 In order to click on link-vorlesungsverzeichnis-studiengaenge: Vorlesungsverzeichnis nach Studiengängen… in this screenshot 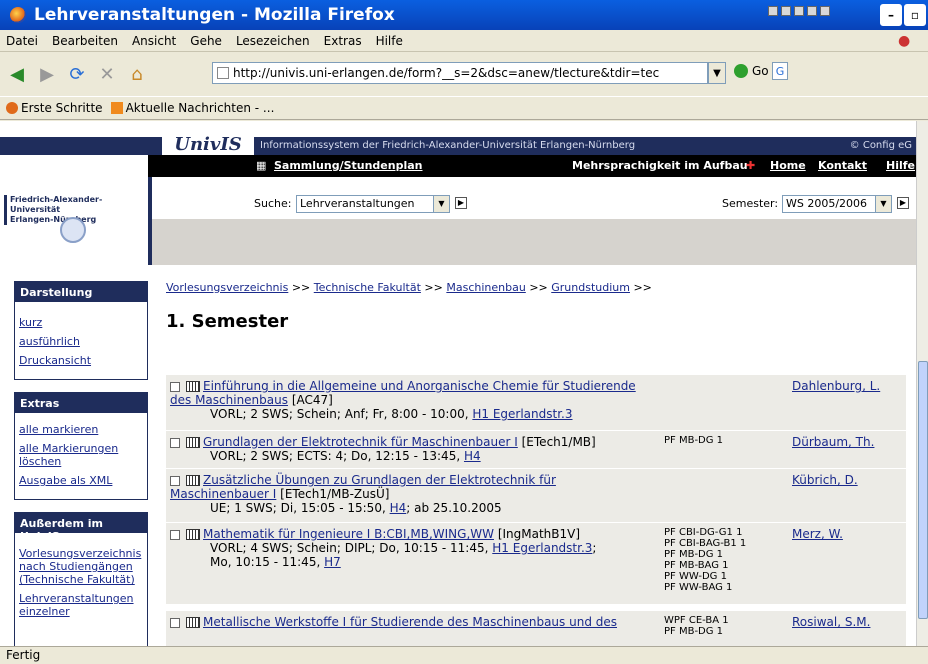, I will do `click(81, 566)`.